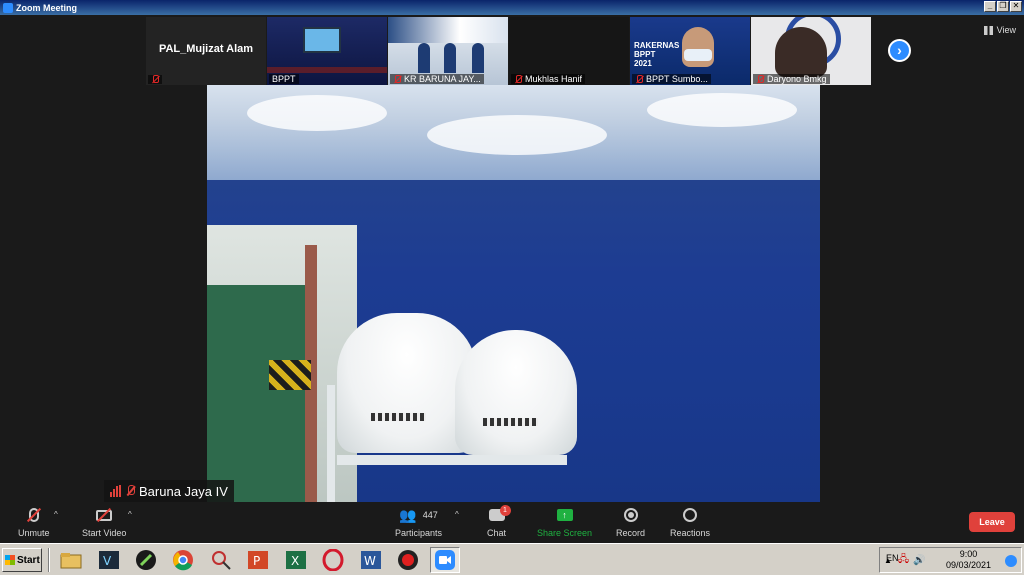 The width and height of the screenshot is (1024, 575). I want to click on tray-expand-icon: ▲, so click(888, 560).